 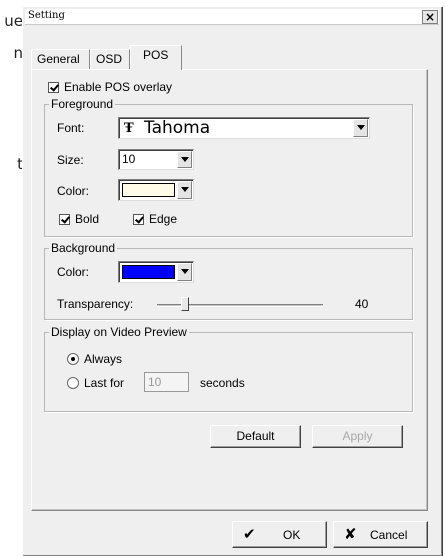 What do you see at coordinates (73, 383) in the screenshot?
I see `radio-unselected-icon` at bounding box center [73, 383].